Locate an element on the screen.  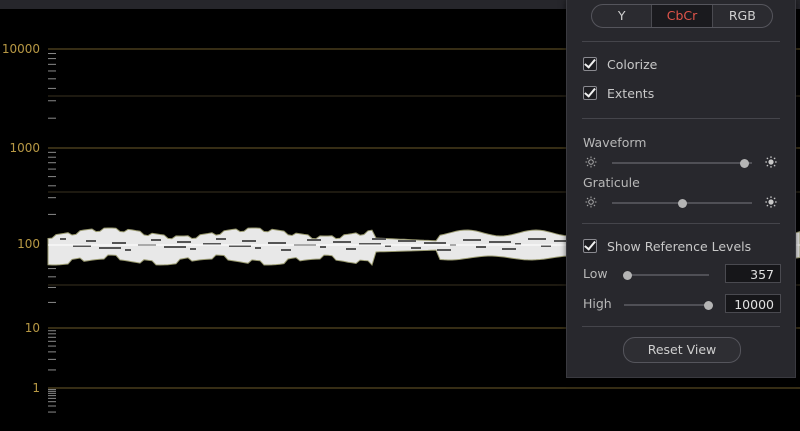
mode-rgb-button: RGB is located at coordinates (742, 16).